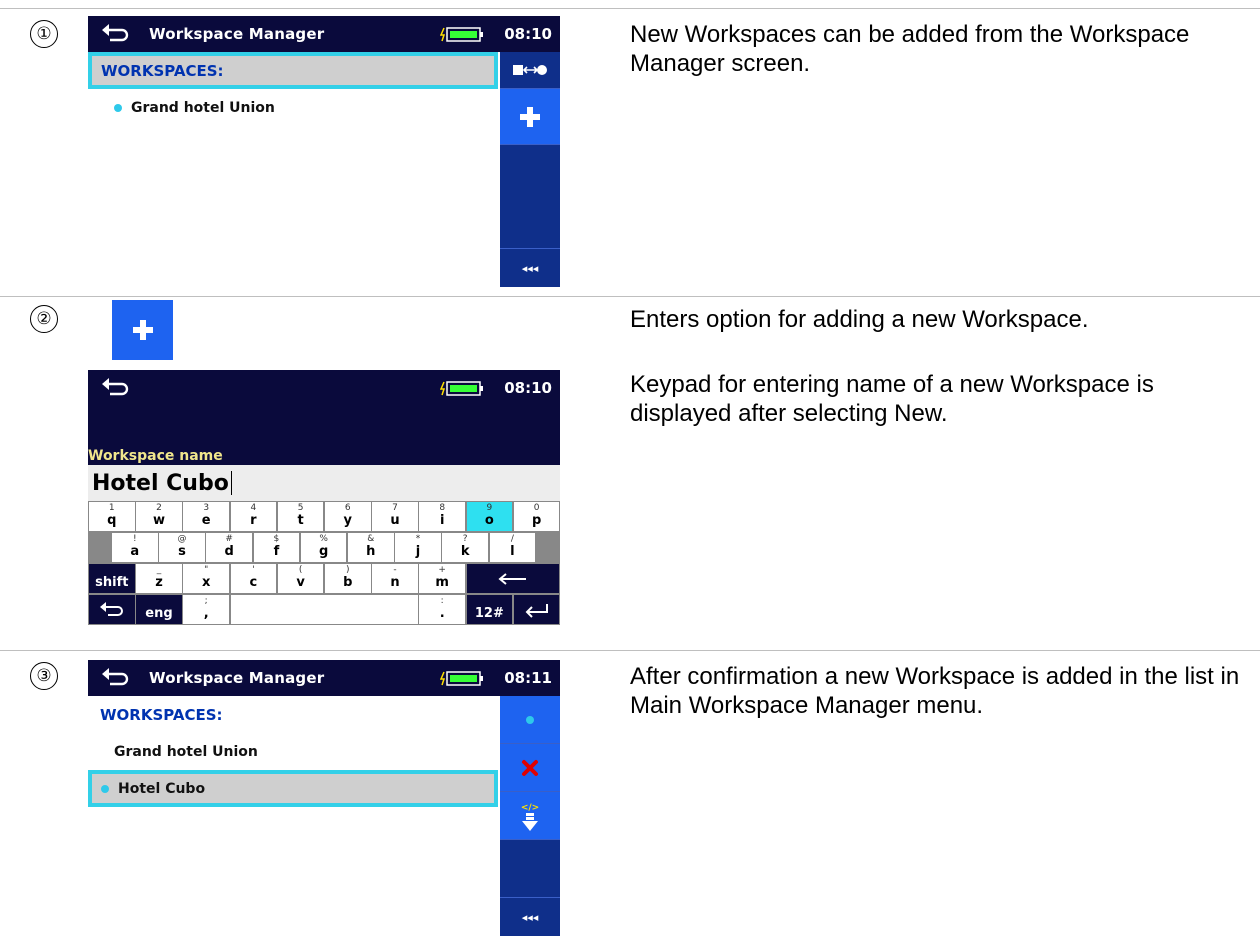 Image resolution: width=1260 pixels, height=945 pixels. Describe the element at coordinates (206, 582) in the screenshot. I see `key-label: x` at that location.